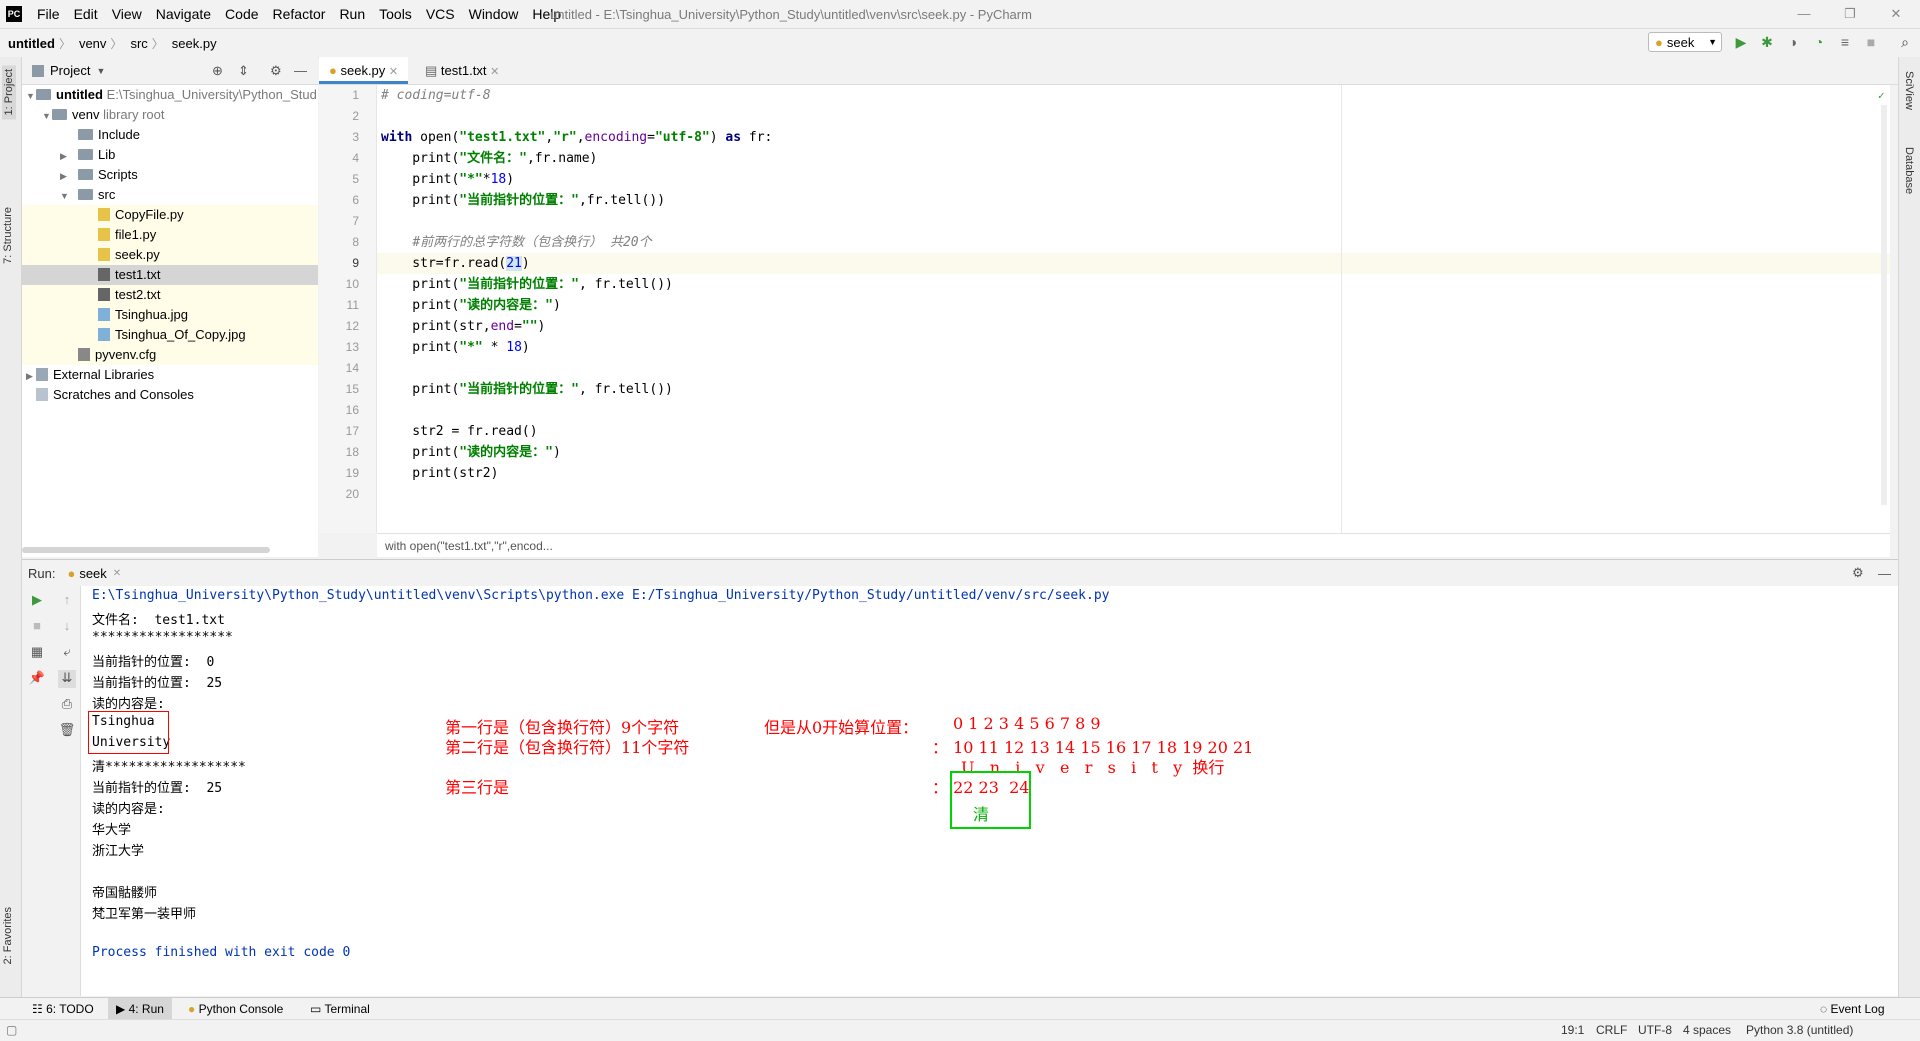  What do you see at coordinates (355, 137) in the screenshot?
I see `line-number: 3` at bounding box center [355, 137].